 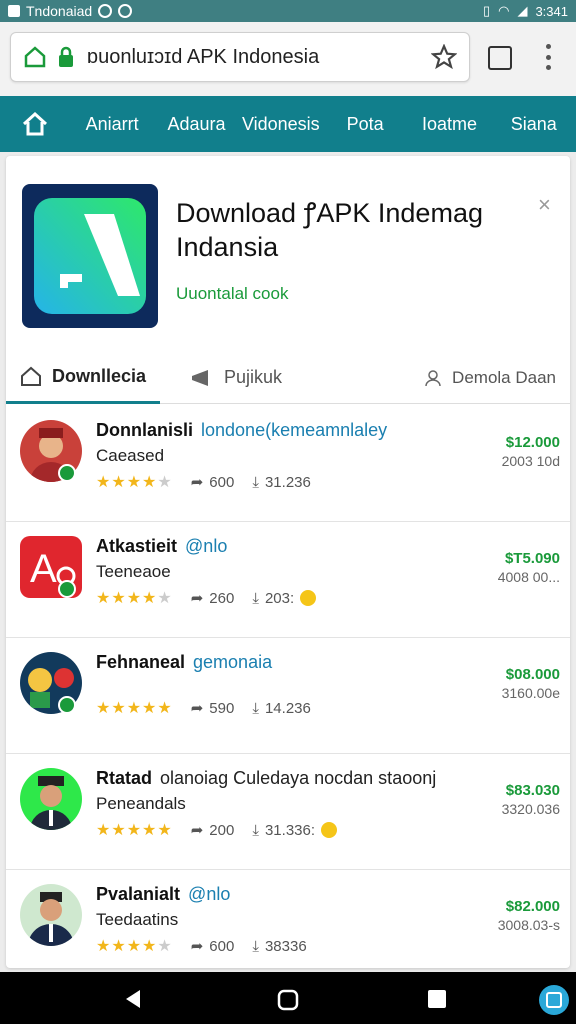 What do you see at coordinates (222, 946) in the screenshot?
I see `share-count: 600` at bounding box center [222, 946].